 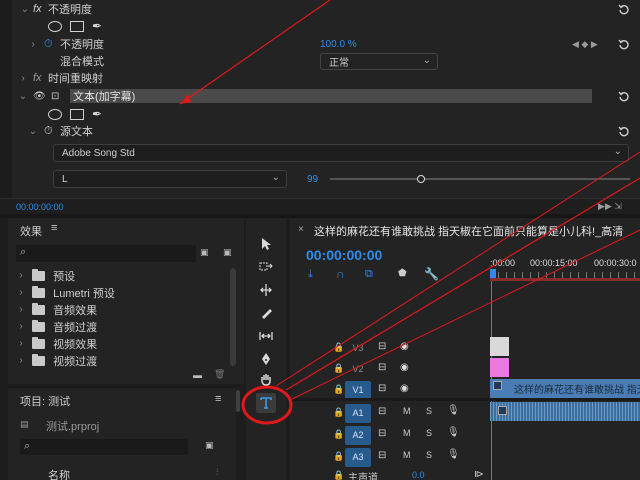 What do you see at coordinates (479, 474) in the screenshot?
I see `go-to-end-icon: ⧐` at bounding box center [479, 474].